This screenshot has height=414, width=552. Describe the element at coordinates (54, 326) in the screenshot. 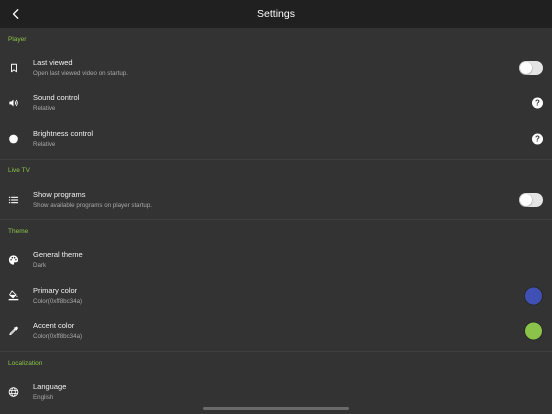

I see `setting-title: Accent color` at that location.